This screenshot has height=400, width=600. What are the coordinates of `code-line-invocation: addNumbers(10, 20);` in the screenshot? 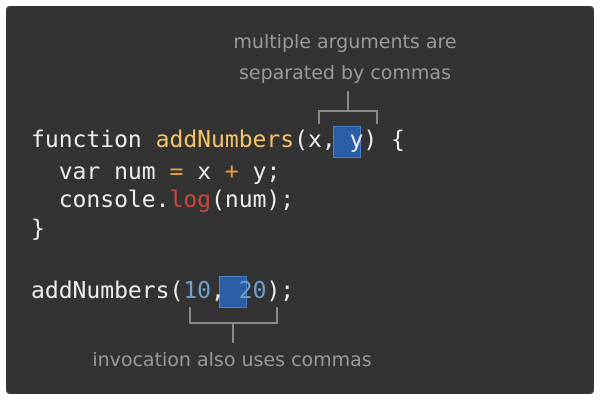 It's located at (162, 291).